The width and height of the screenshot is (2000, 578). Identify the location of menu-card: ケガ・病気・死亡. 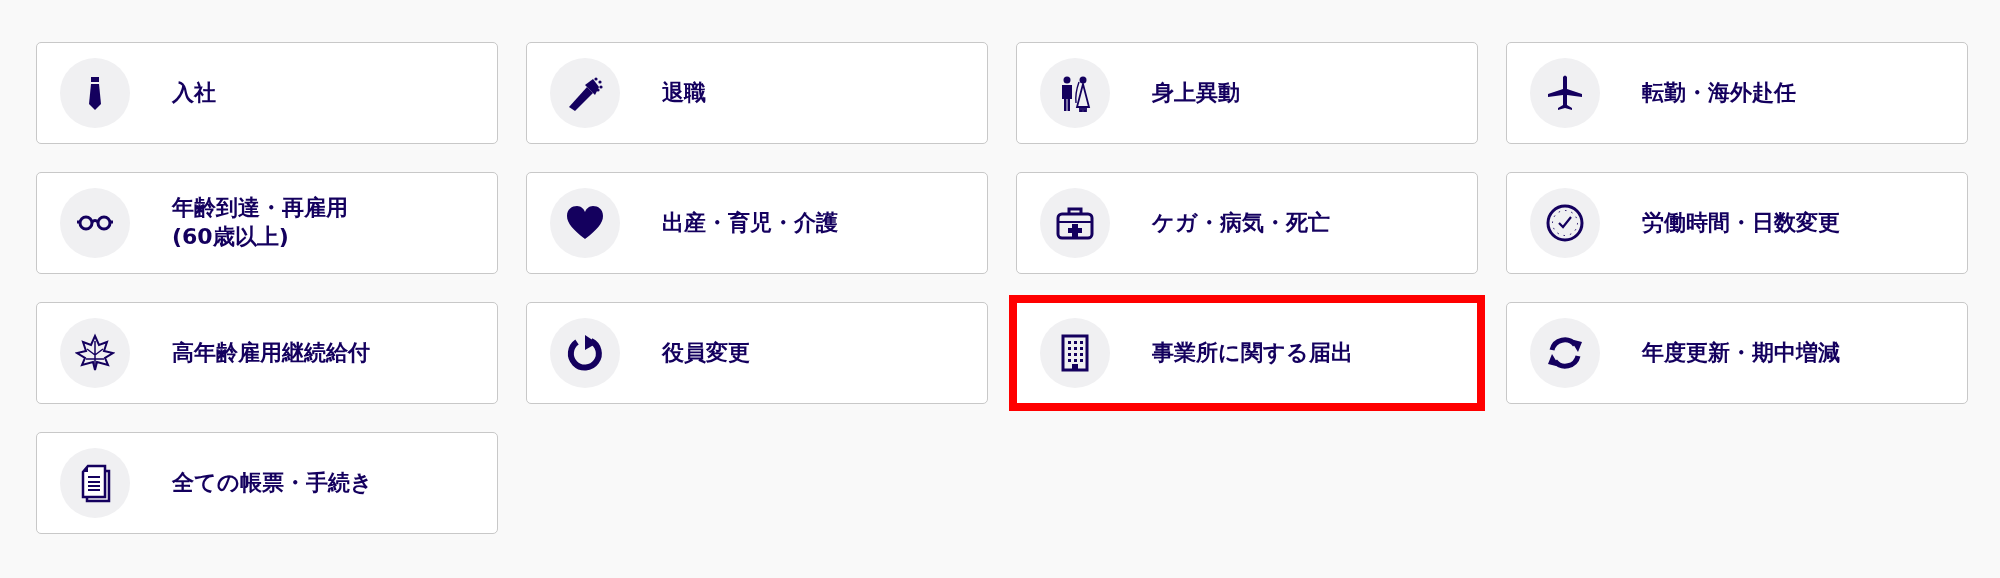
(1247, 223).